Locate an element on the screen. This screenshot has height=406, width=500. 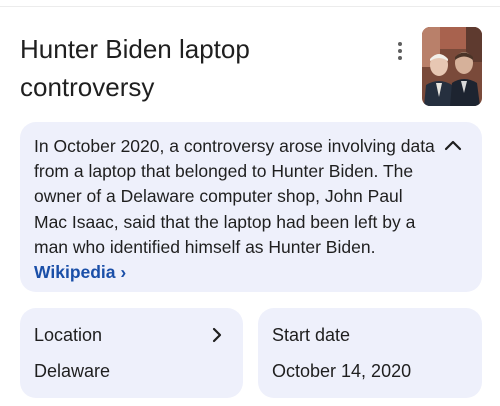
chevron-up-icon is located at coordinates (453, 146).